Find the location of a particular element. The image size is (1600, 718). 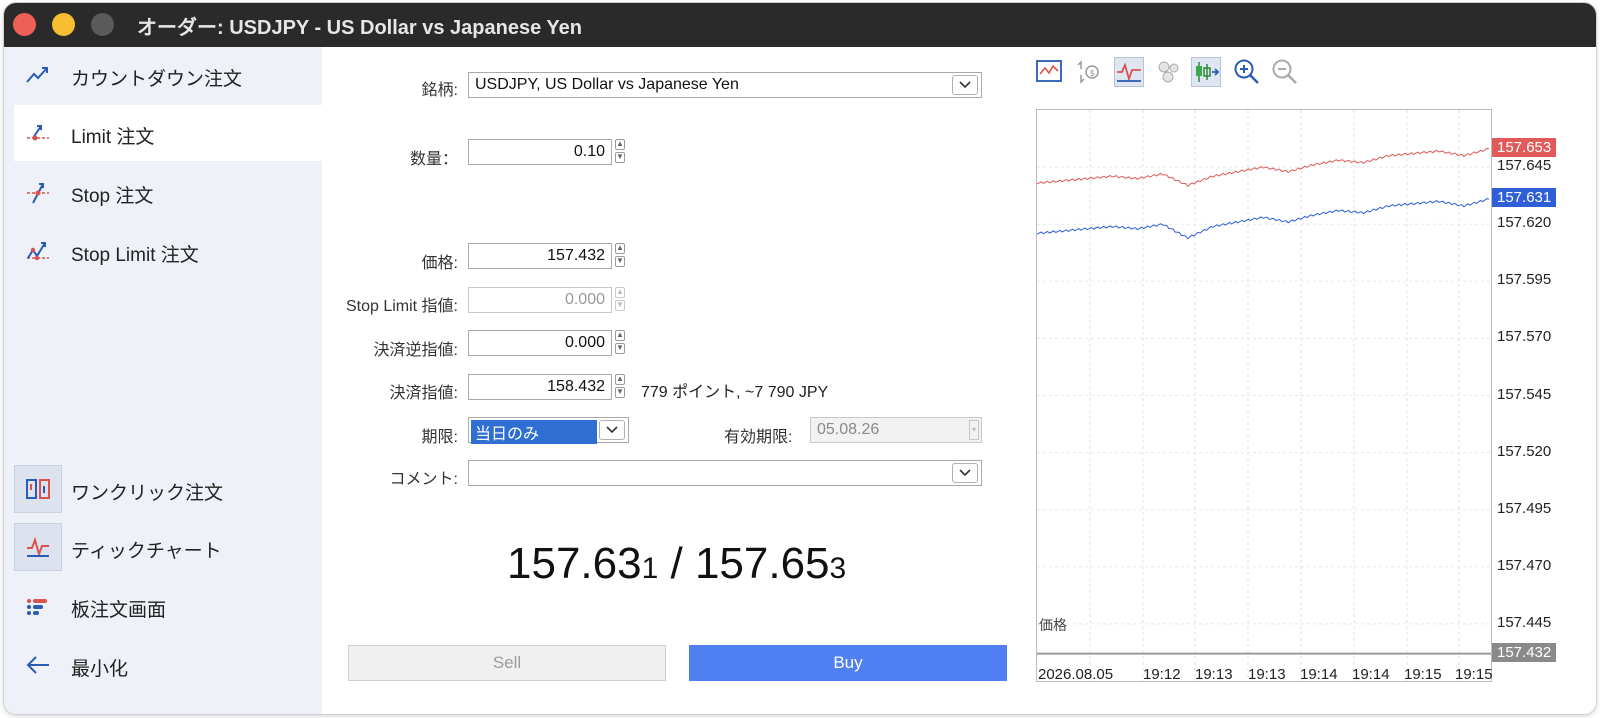

depth-of-market-icon is located at coordinates (38, 606).